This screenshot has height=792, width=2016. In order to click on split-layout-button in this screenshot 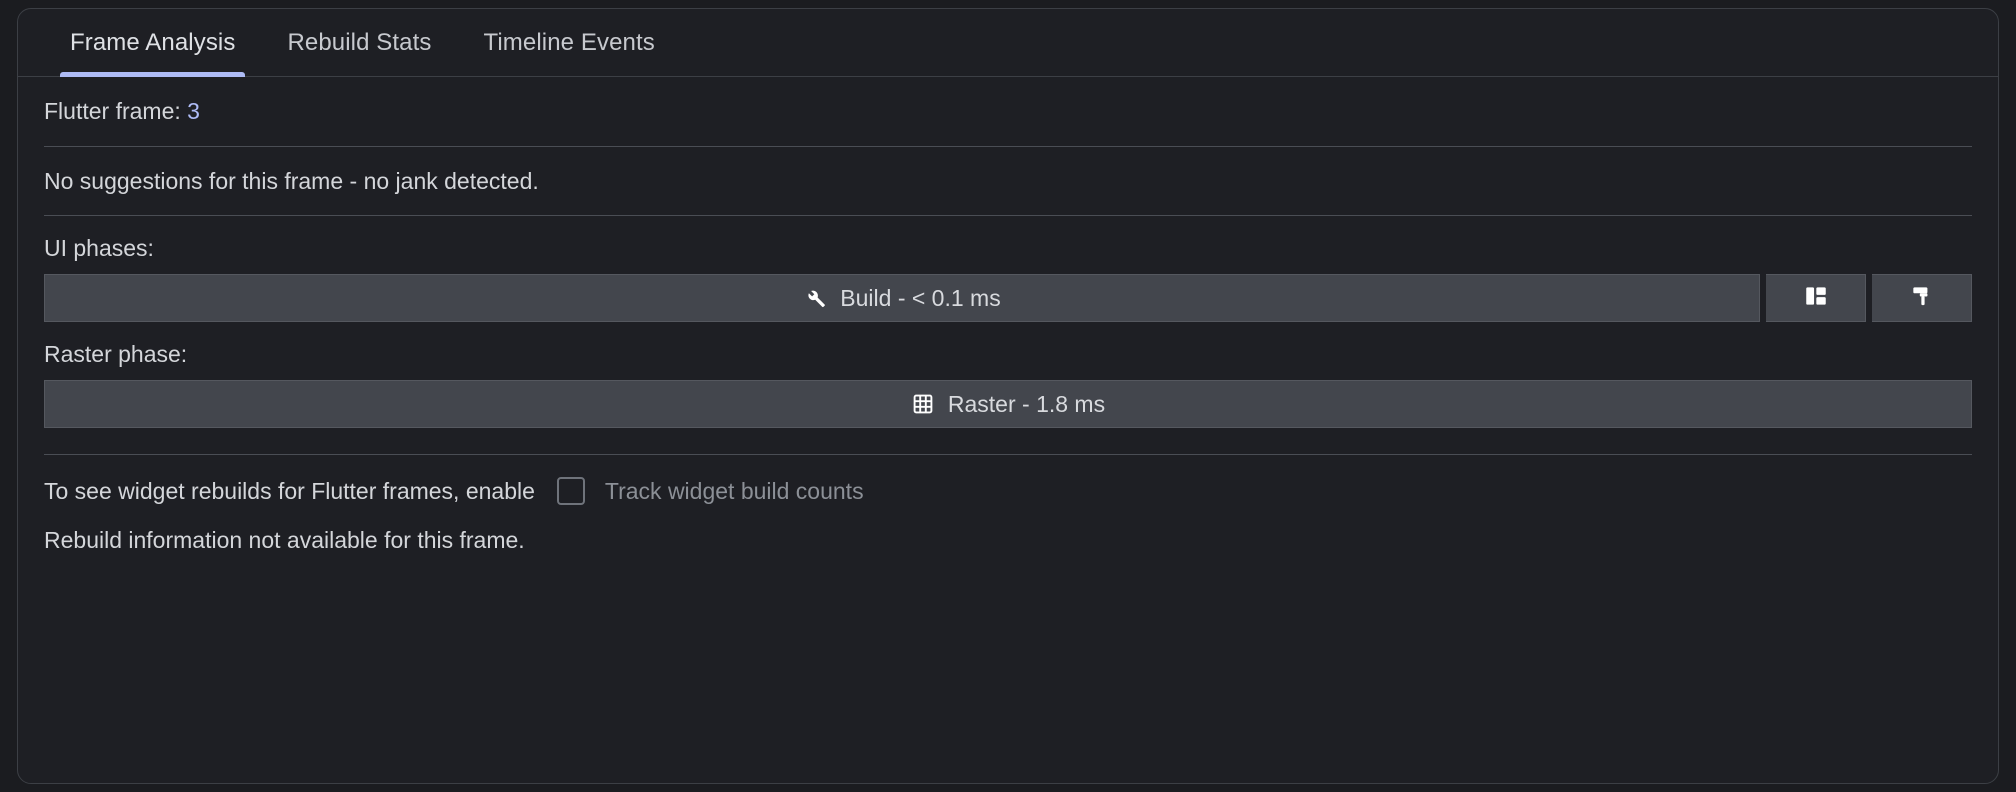, I will do `click(1816, 298)`.